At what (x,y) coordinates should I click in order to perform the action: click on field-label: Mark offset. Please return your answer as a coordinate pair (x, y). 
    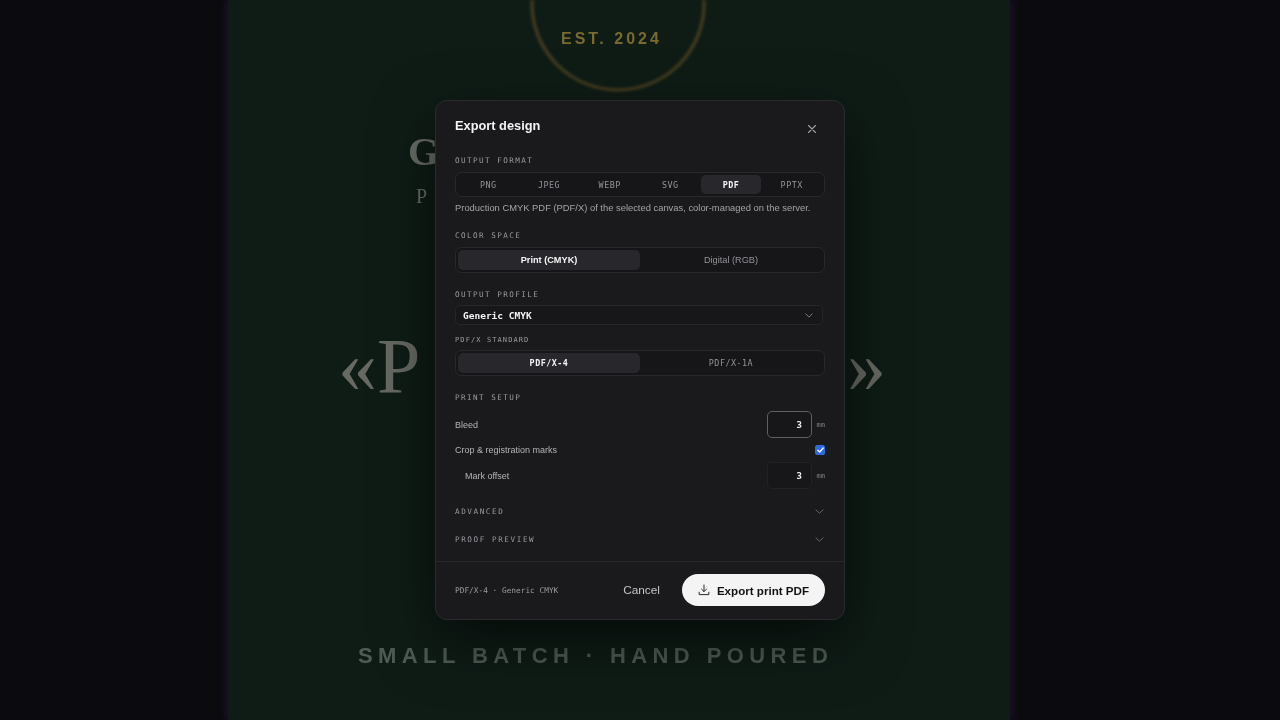
    Looking at the image, I should click on (487, 475).